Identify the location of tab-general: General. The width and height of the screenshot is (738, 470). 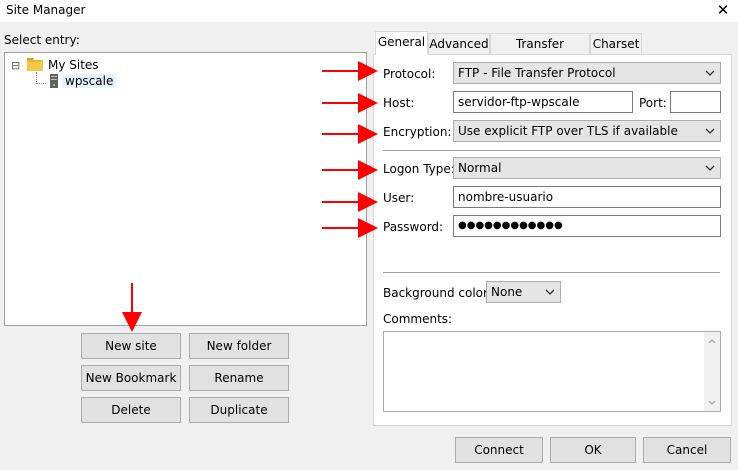
(401, 43).